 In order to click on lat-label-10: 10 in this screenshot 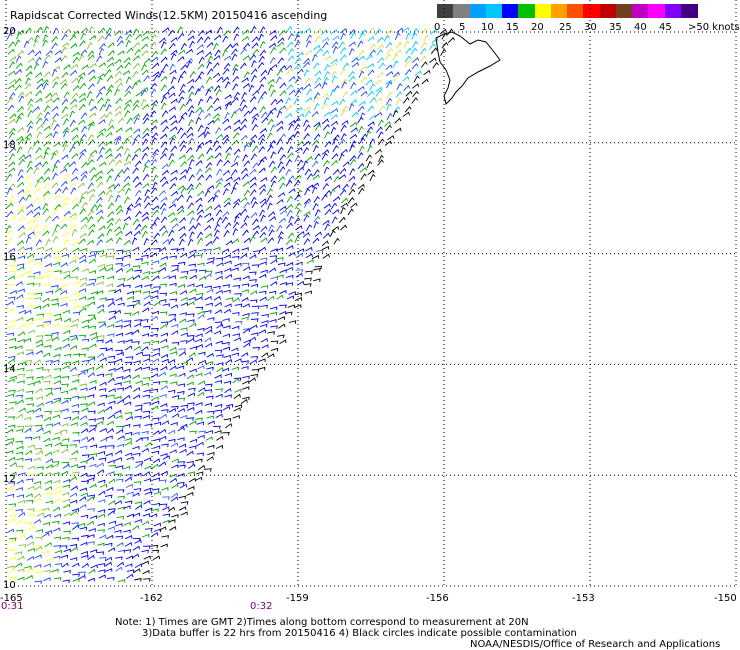, I will do `click(9, 585)`.